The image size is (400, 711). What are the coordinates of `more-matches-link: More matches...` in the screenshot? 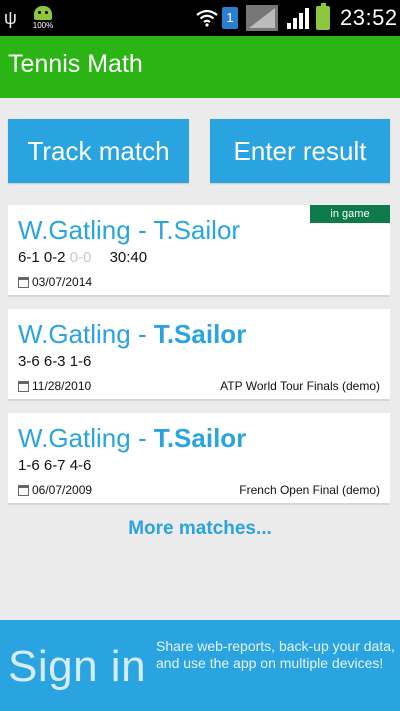 It's located at (200, 529).